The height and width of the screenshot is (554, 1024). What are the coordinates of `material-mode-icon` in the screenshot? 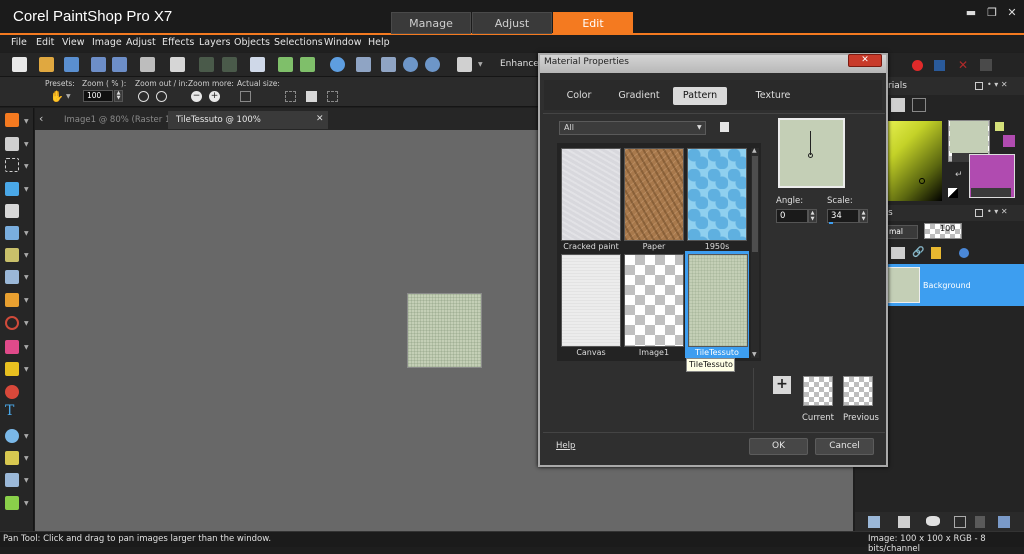 It's located at (898, 105).